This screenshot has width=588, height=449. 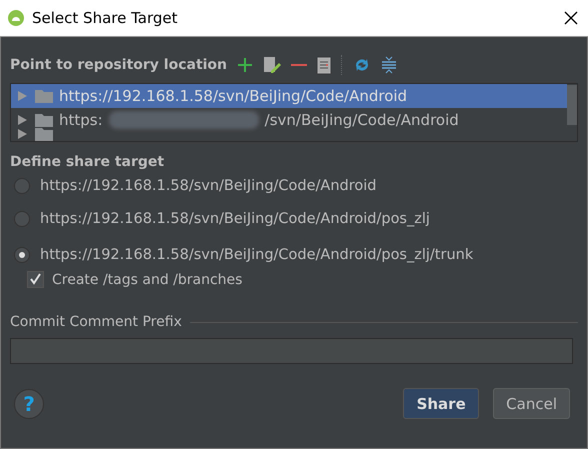 What do you see at coordinates (257, 255) in the screenshot?
I see `radio-label: https://192.168.1.58/svn/BeiJing/Code/Android/pos_zlj/trunk` at bounding box center [257, 255].